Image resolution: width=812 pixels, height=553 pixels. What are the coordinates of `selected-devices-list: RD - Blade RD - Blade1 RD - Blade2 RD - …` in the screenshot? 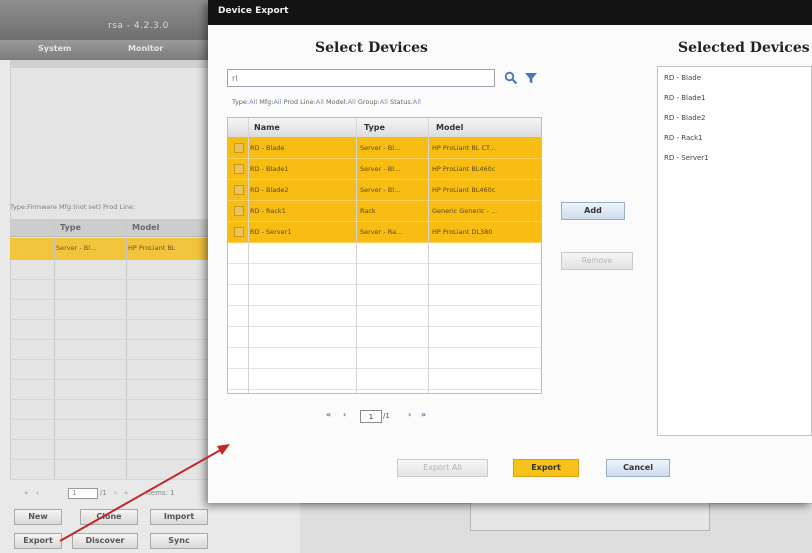 It's located at (734, 251).